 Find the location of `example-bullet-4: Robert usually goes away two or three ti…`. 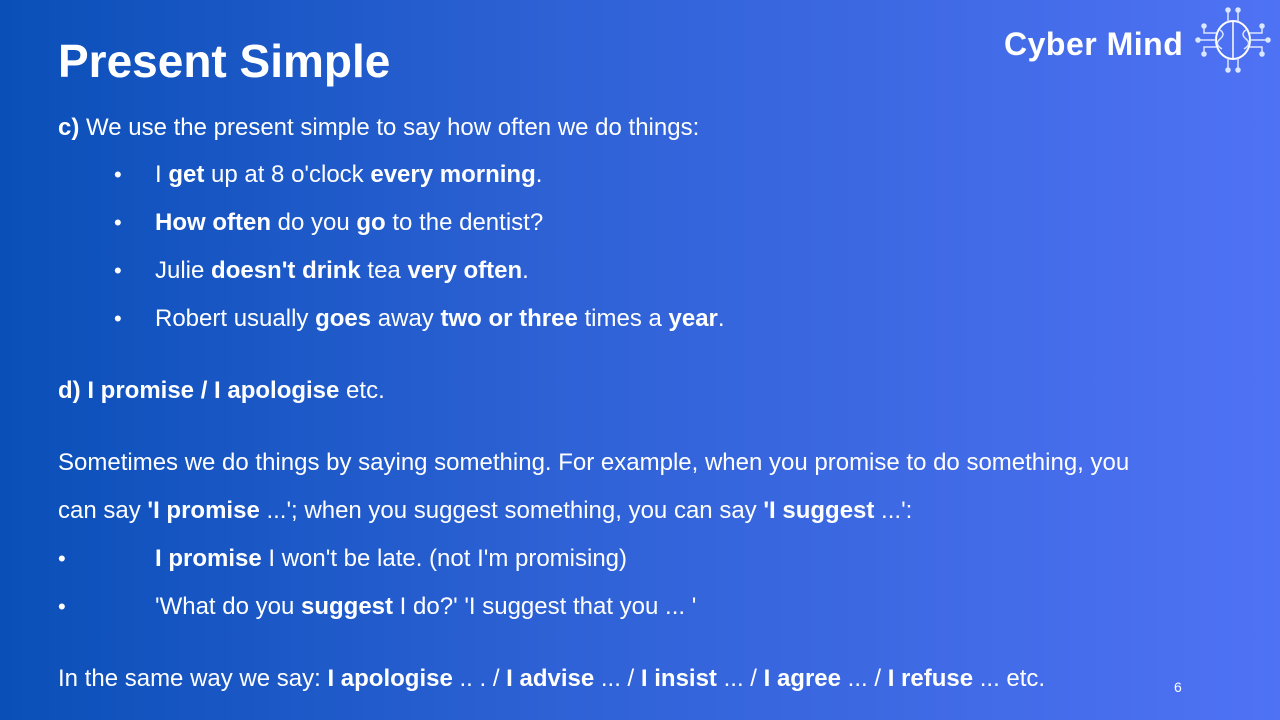

example-bullet-4: Robert usually goes away two or three ti… is located at coordinates (440, 319).